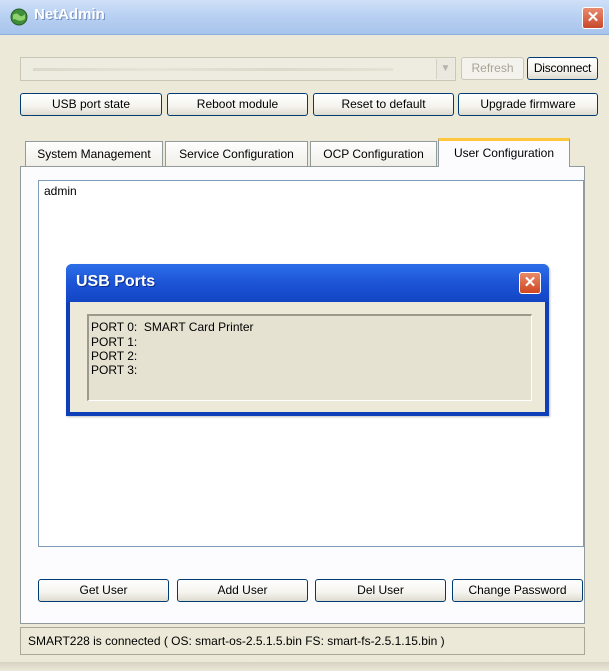 The width and height of the screenshot is (609, 671). Describe the element at coordinates (114, 356) in the screenshot. I see `port-line-2: PORT 2:` at that location.